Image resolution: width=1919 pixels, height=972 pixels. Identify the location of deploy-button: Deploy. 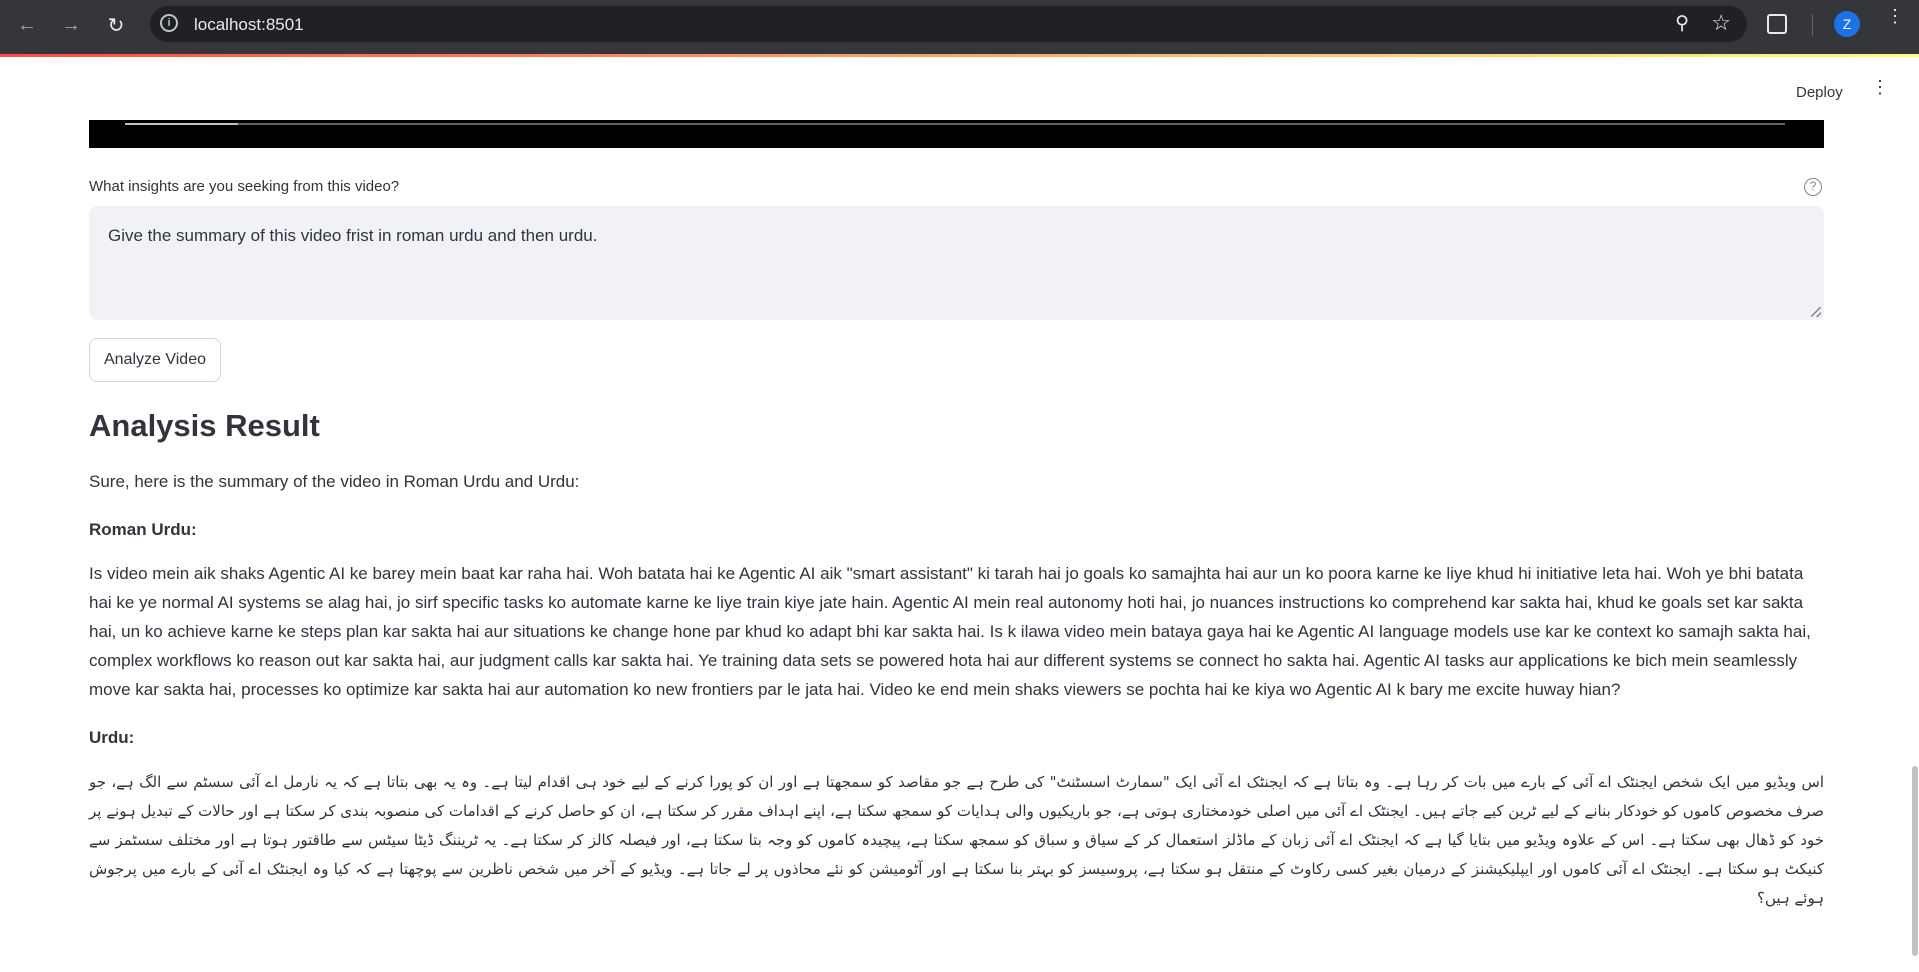
(1819, 92).